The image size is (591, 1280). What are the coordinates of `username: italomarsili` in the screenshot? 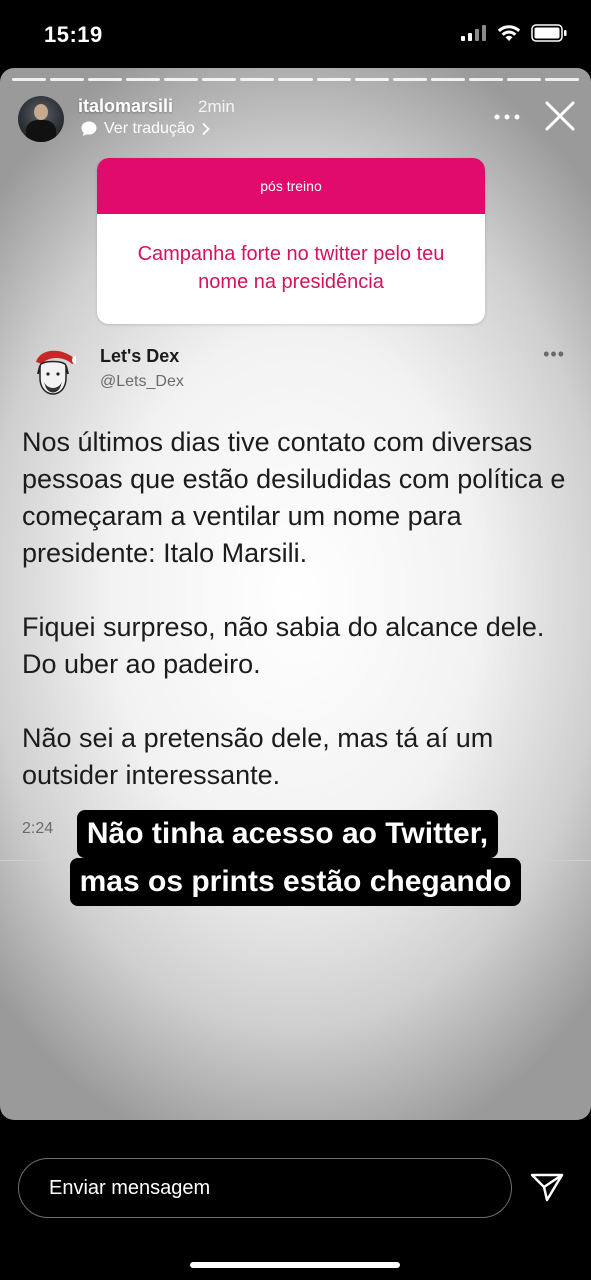 It's located at (125, 106).